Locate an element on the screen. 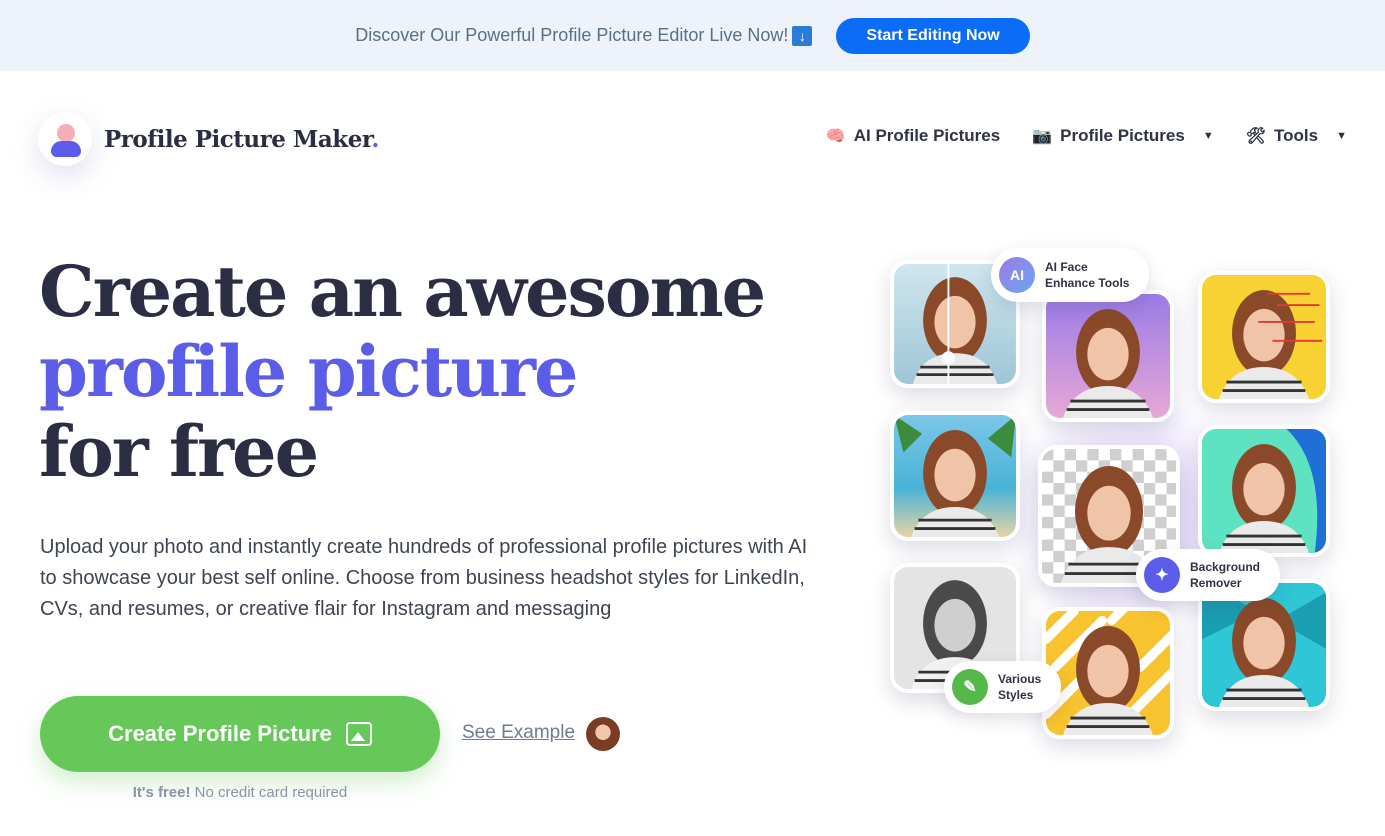 The image size is (1385, 836). hero-title-line1: Create an awesome is located at coordinates (402, 291).